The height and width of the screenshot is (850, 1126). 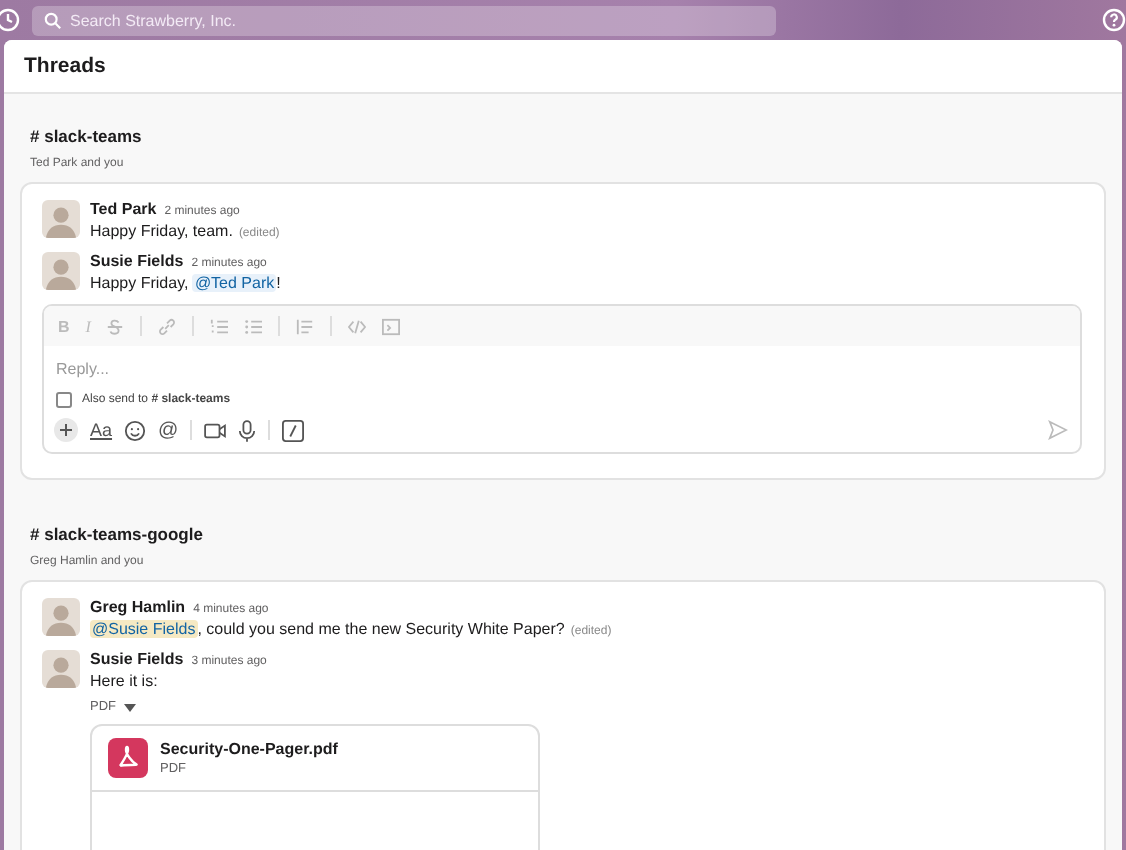 What do you see at coordinates (101, 430) in the screenshot?
I see `text-format-button: Aa` at bounding box center [101, 430].